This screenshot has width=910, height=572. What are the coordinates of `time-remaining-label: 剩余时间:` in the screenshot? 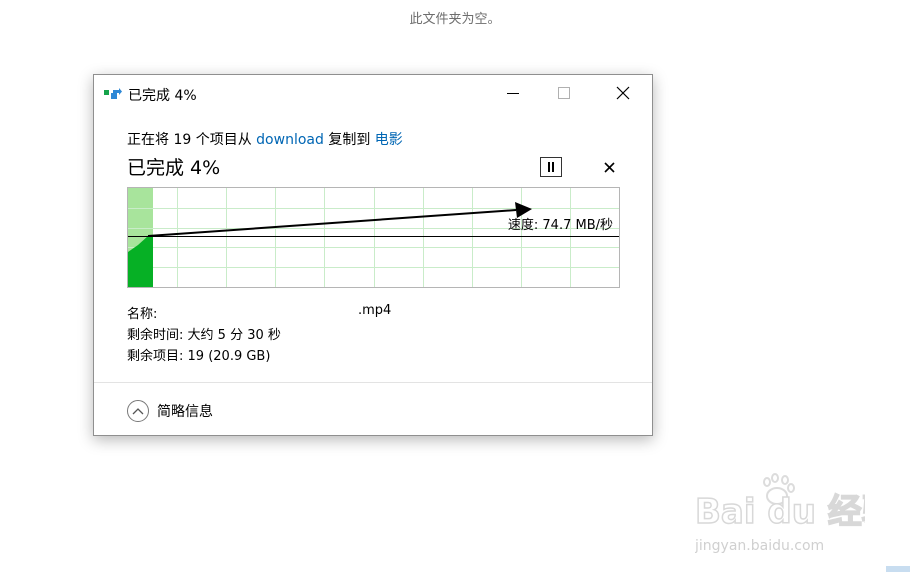 It's located at (155, 335).